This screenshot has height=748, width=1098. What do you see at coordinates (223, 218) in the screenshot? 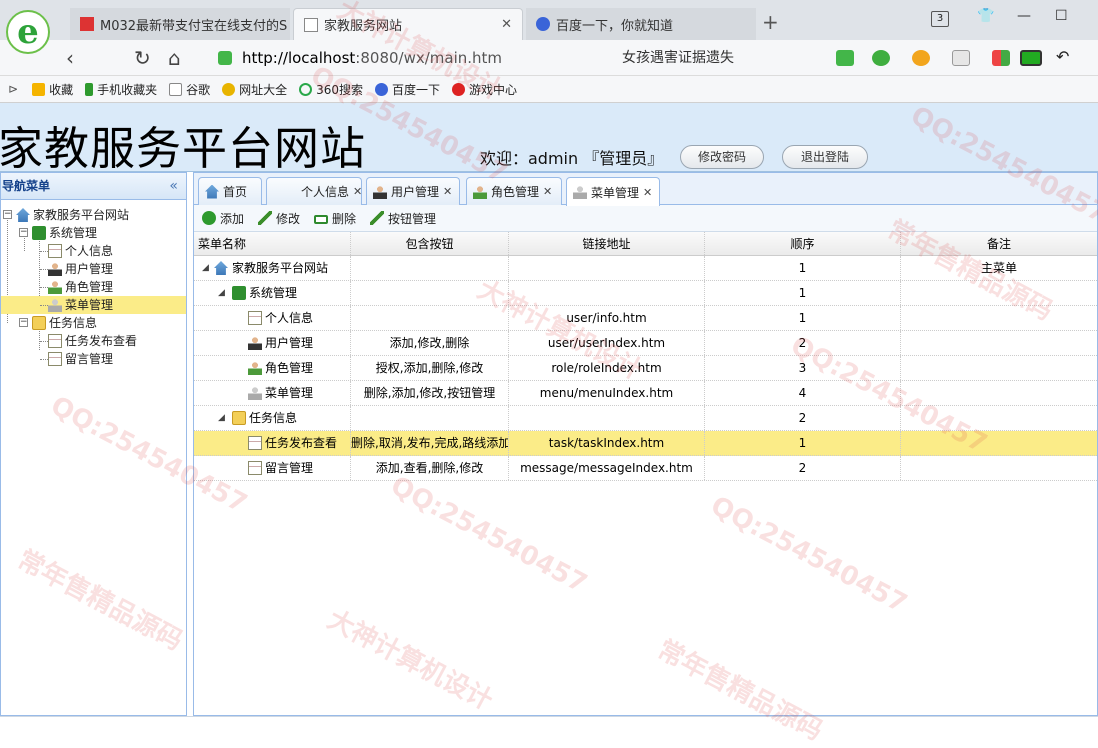
I see `add-button: 添加` at bounding box center [223, 218].